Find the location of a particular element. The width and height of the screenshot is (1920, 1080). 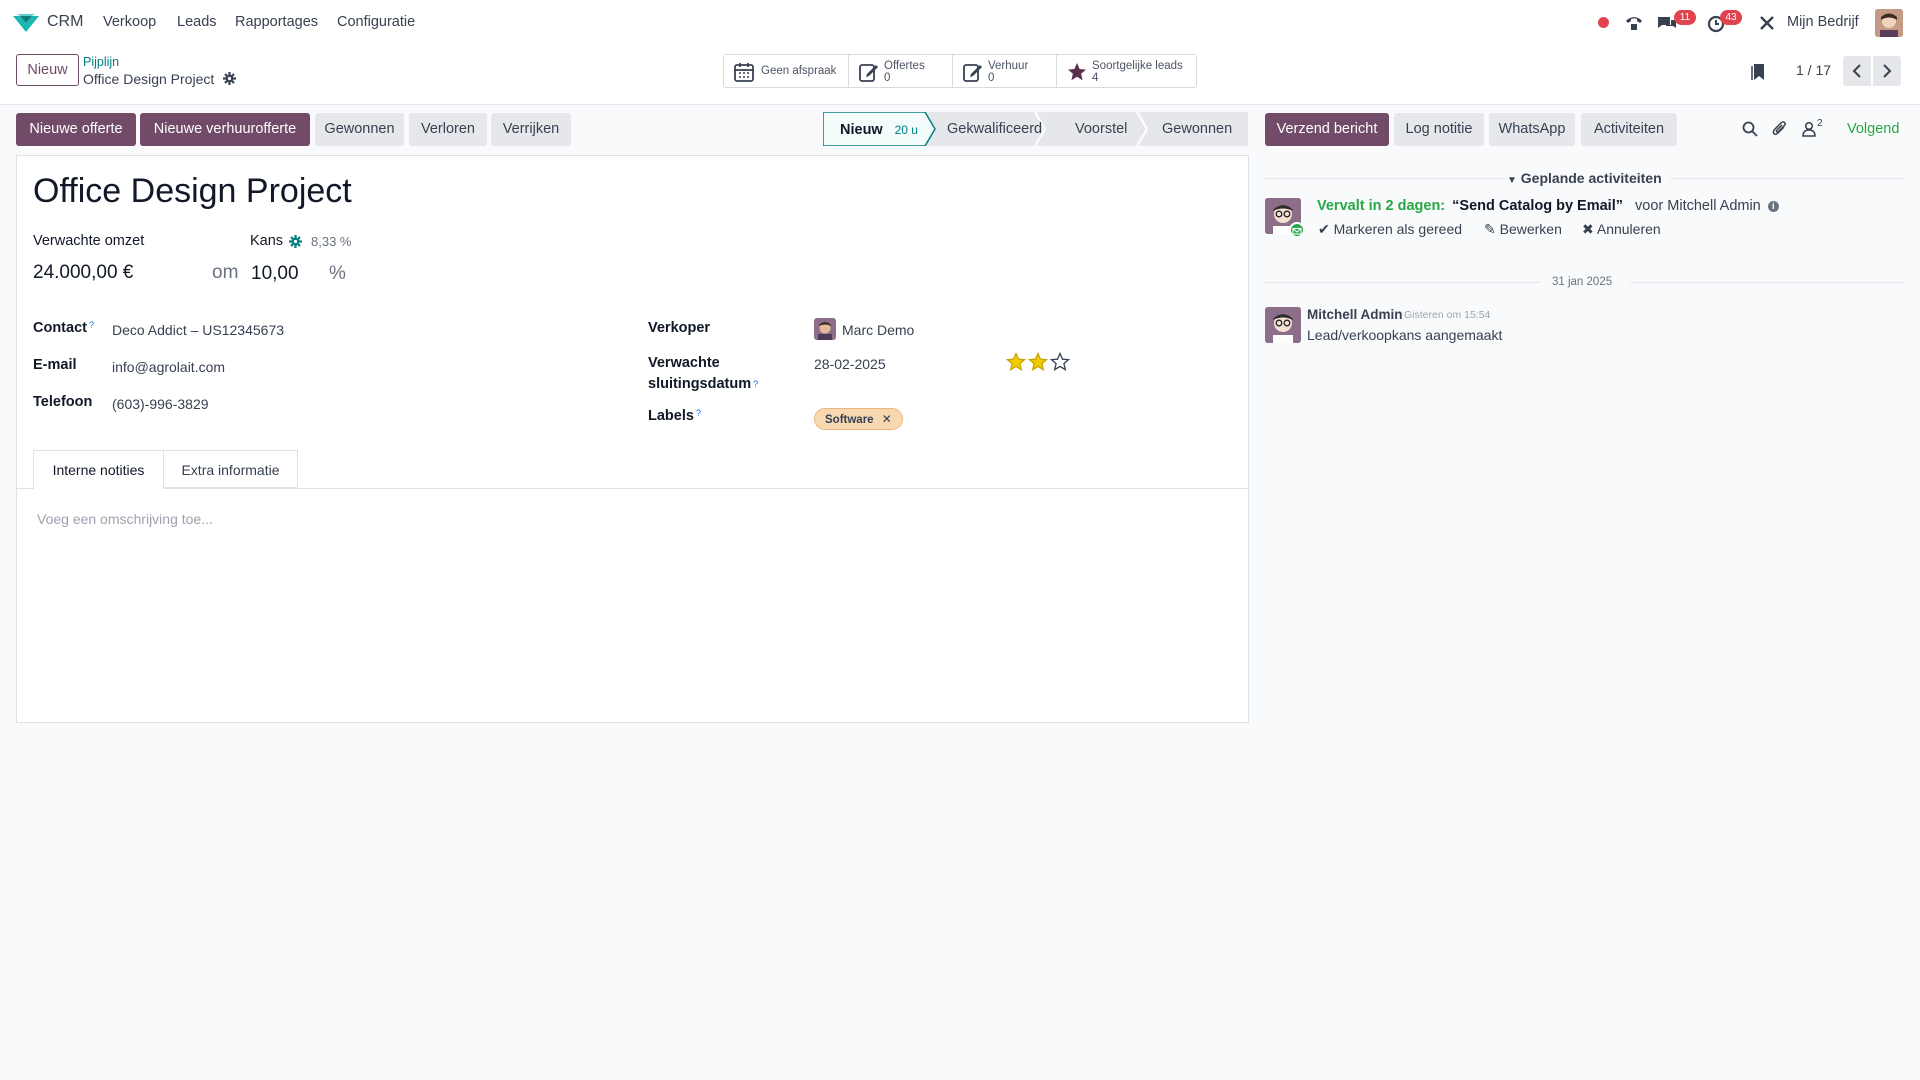

new-rental-quotation-button: Nieuwe verhuurofferte is located at coordinates (225, 129).